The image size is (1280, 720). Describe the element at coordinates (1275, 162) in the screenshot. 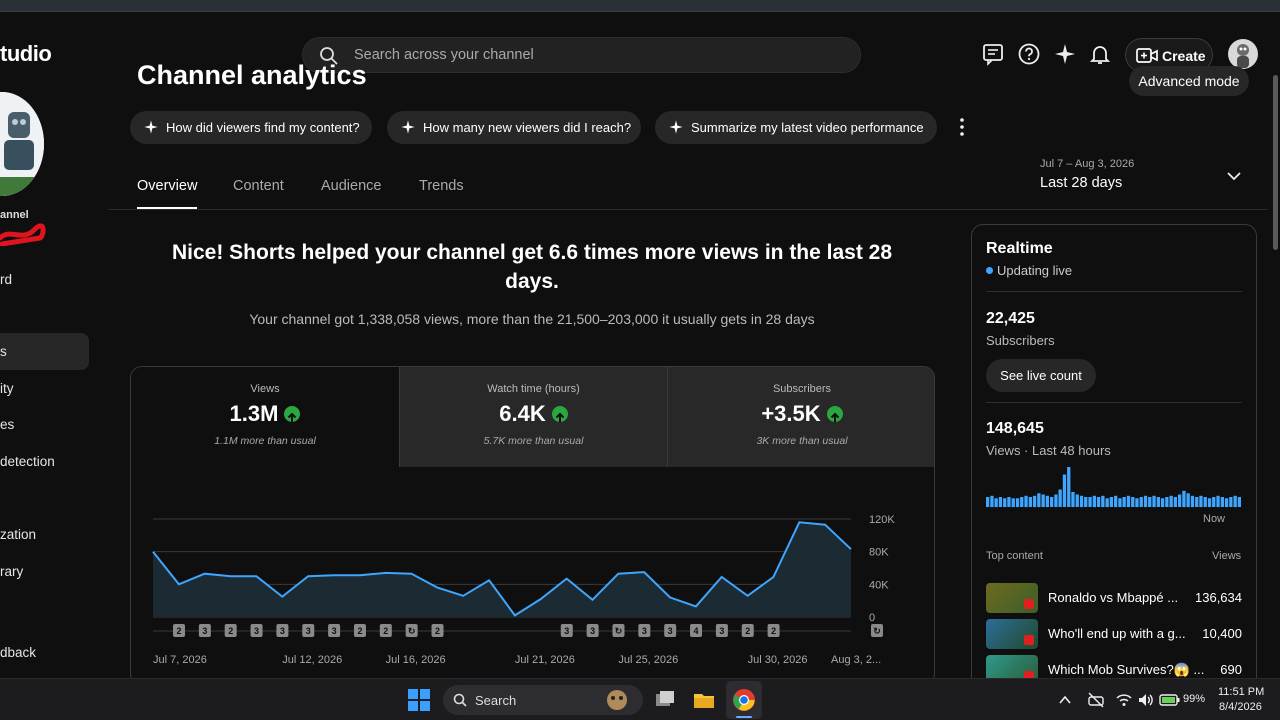

I see `scrollbar-thumb` at that location.